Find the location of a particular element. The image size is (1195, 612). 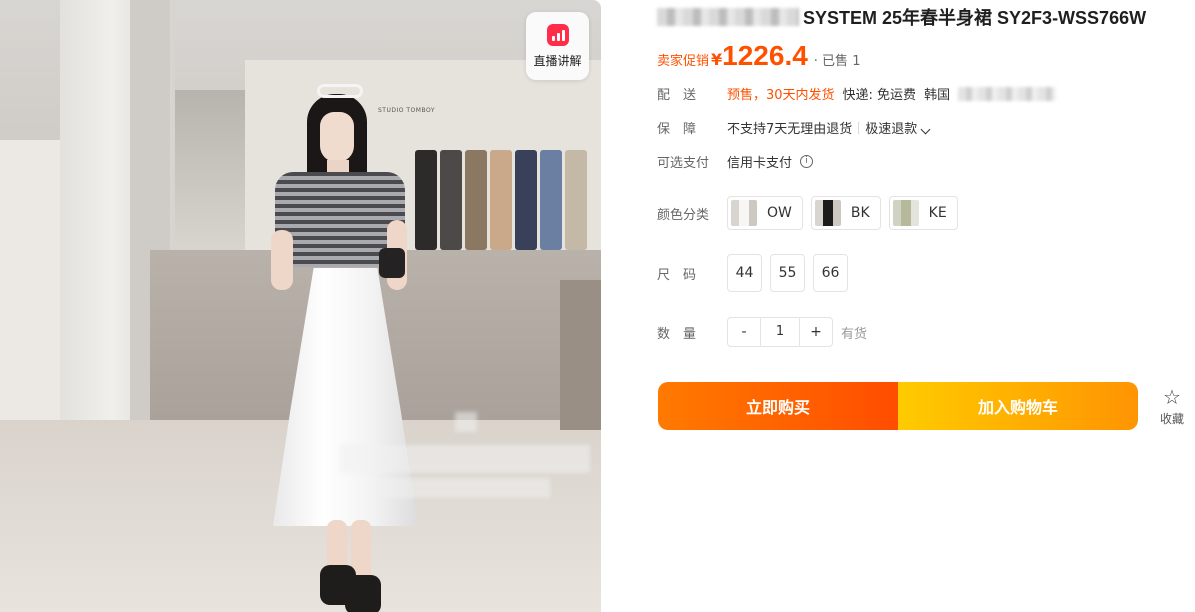

guarantee-row: 保 障 不支持7天无理由退货 极速退款 is located at coordinates (794, 127).